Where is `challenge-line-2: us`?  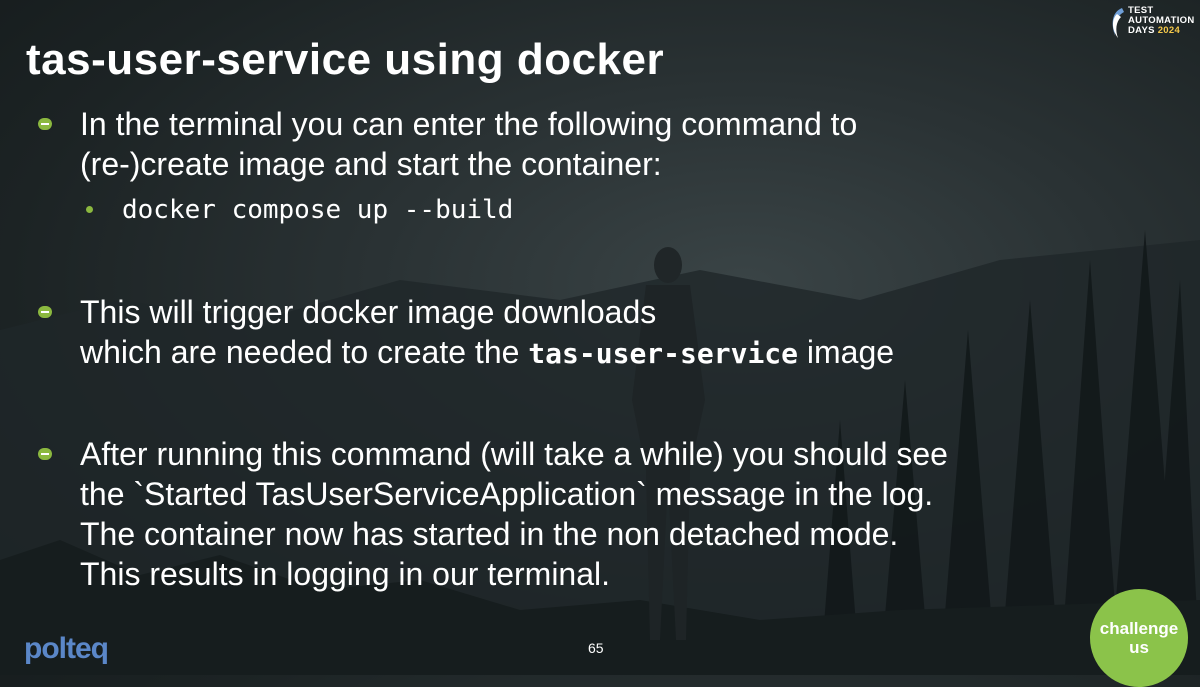 challenge-line-2: us is located at coordinates (1139, 647).